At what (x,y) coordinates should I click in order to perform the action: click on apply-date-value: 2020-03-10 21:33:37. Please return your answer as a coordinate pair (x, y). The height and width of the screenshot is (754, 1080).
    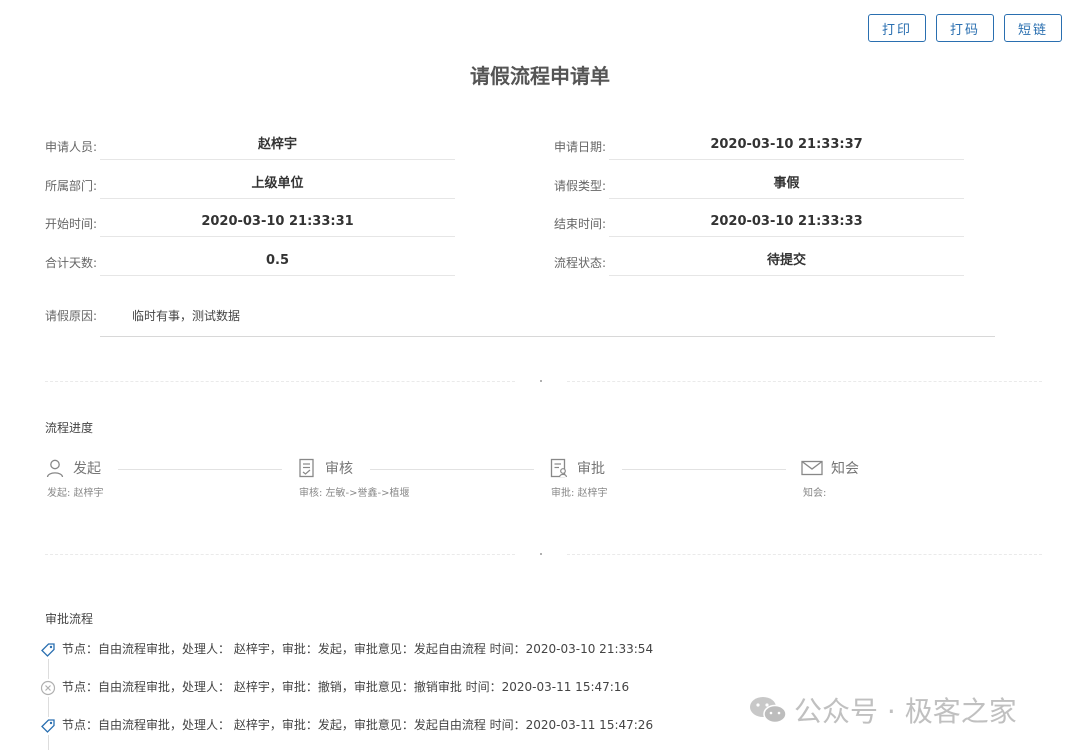
    Looking at the image, I should click on (786, 144).